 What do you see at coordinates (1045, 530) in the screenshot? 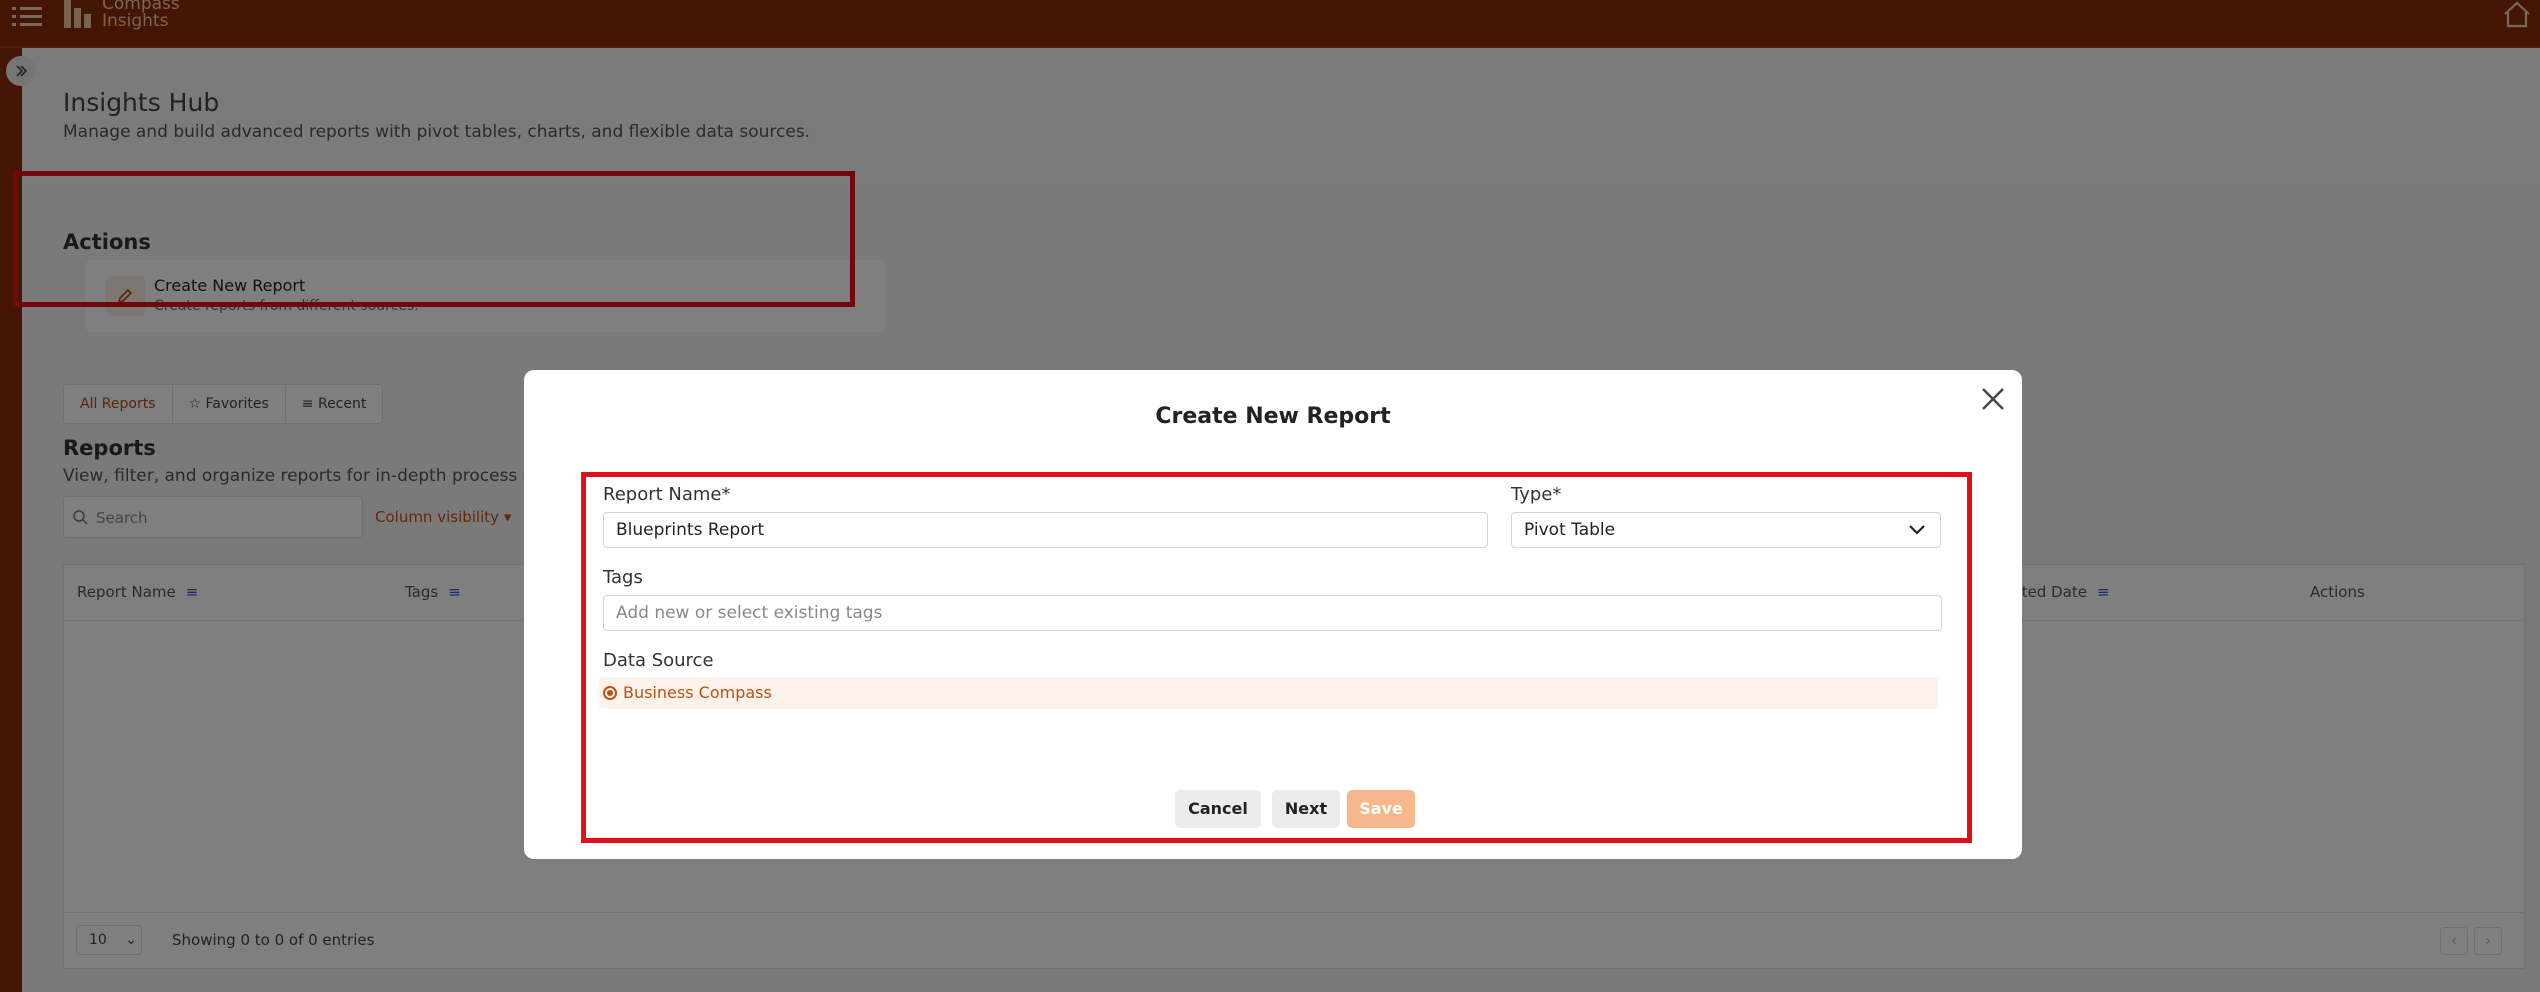
I see `report-name-input: Blueprints Report` at bounding box center [1045, 530].